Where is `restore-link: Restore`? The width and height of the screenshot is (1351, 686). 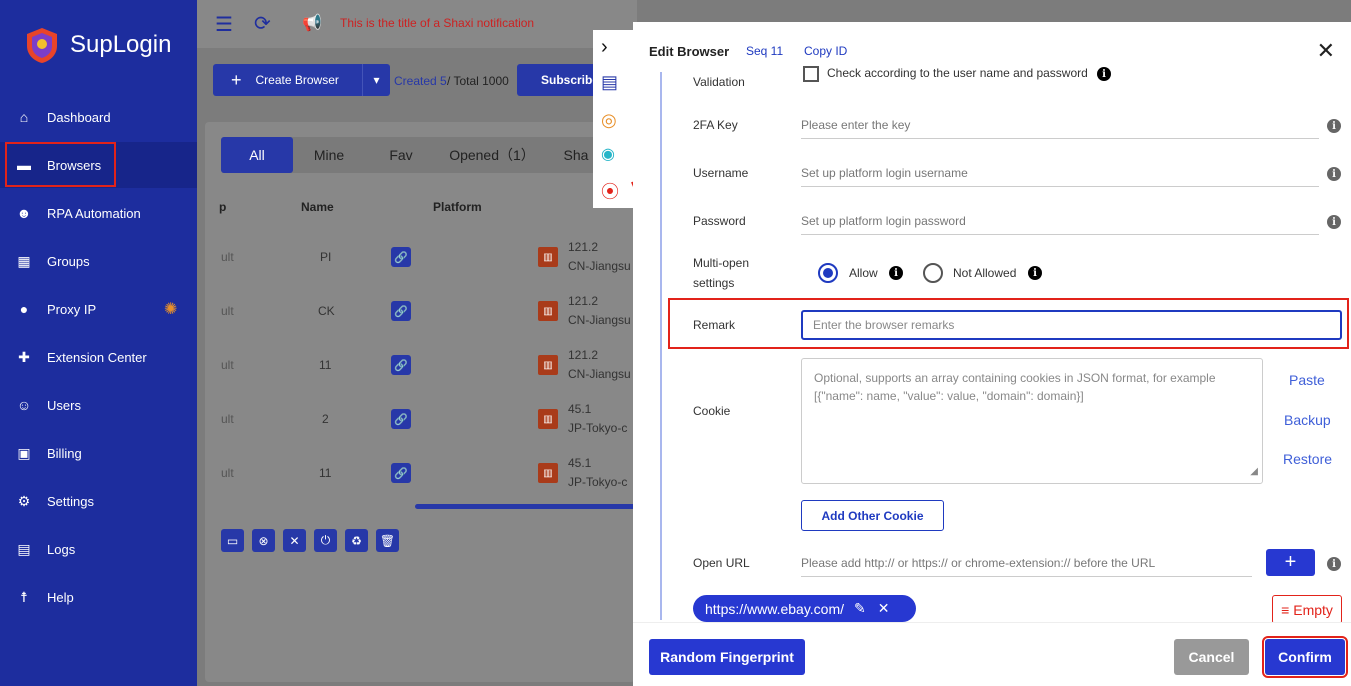 restore-link: Restore is located at coordinates (1307, 459).